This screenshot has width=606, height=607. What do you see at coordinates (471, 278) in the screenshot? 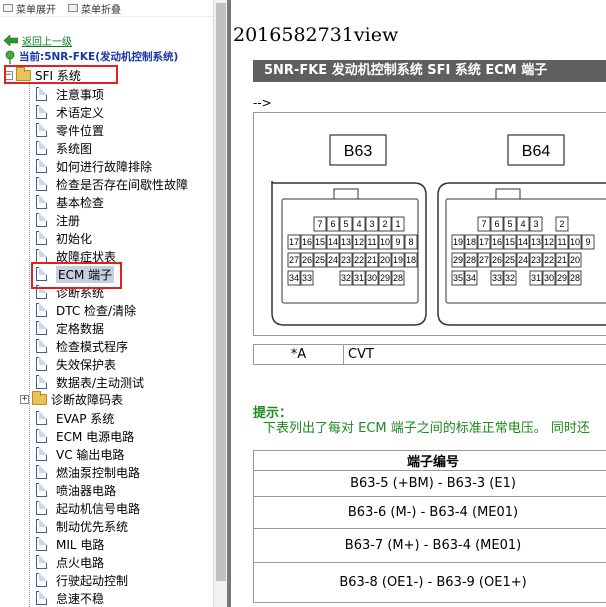
I see `pin-number: 34` at bounding box center [471, 278].